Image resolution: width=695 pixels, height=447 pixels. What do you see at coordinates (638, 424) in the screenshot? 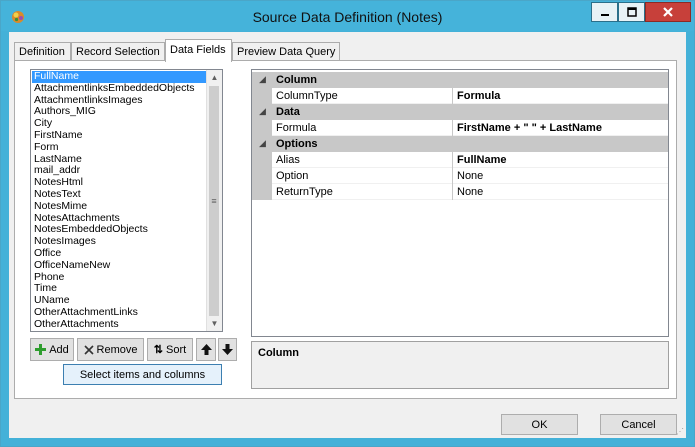
I see `cancel-button: Cancel` at bounding box center [638, 424].